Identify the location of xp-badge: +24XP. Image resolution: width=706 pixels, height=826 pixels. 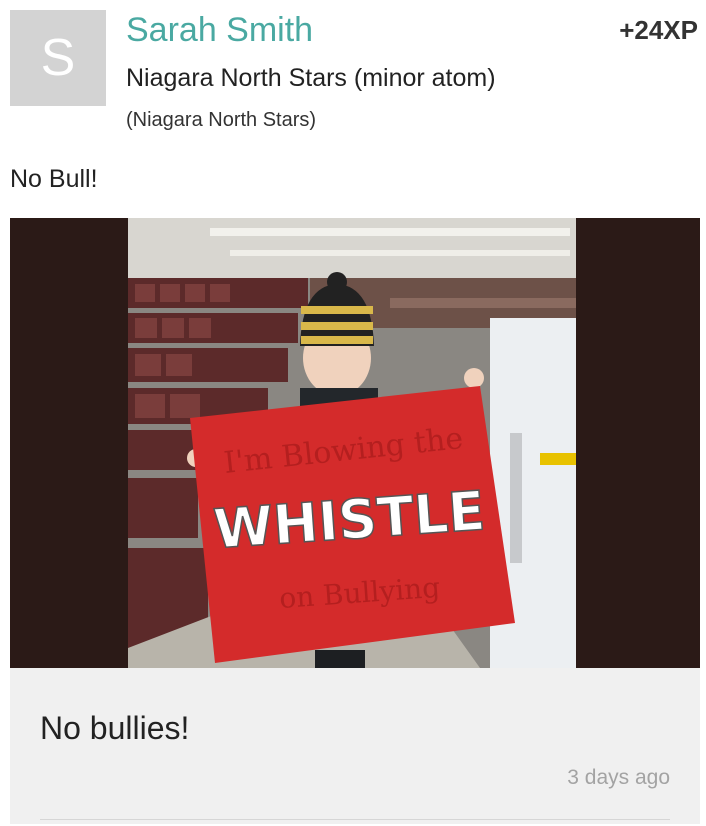
(658, 30).